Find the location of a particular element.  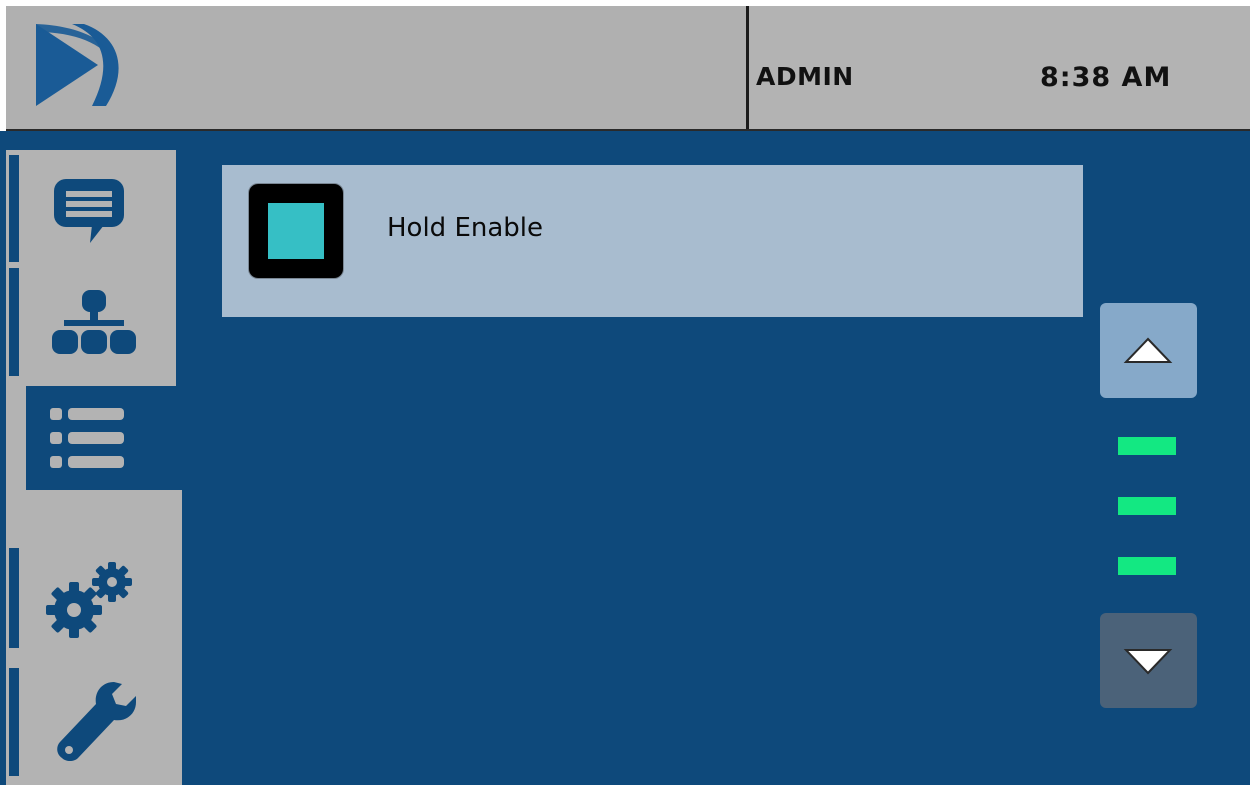

sidebar-item-network is located at coordinates (91, 324).